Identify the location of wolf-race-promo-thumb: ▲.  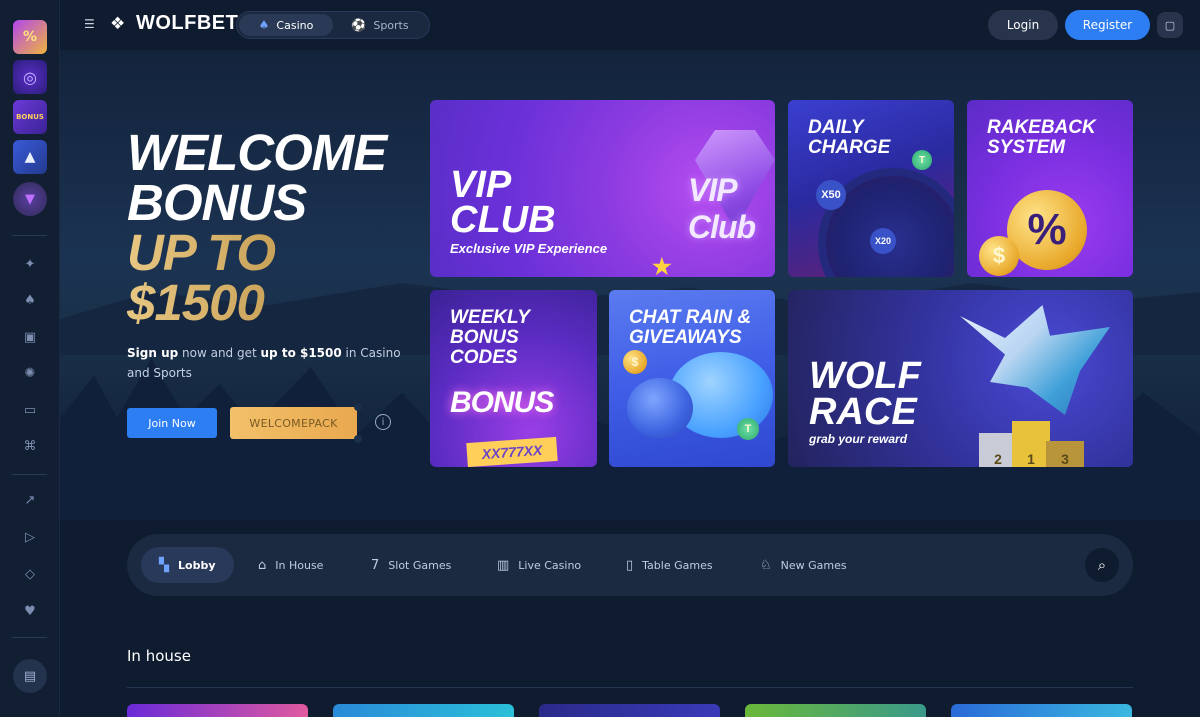
(30, 157).